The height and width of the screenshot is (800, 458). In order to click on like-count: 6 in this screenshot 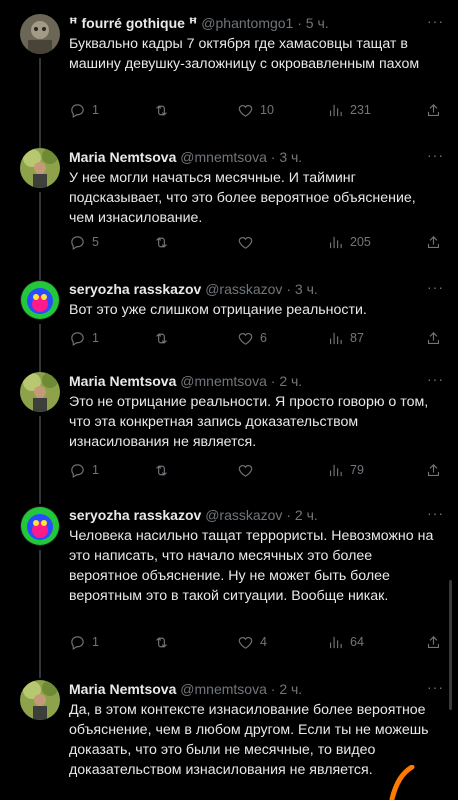, I will do `click(263, 338)`.